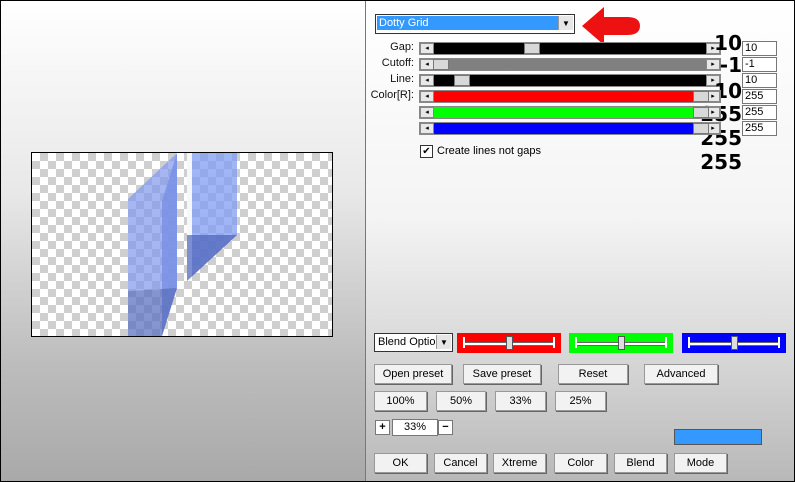  I want to click on zoom-25-button: 25%, so click(580, 401).